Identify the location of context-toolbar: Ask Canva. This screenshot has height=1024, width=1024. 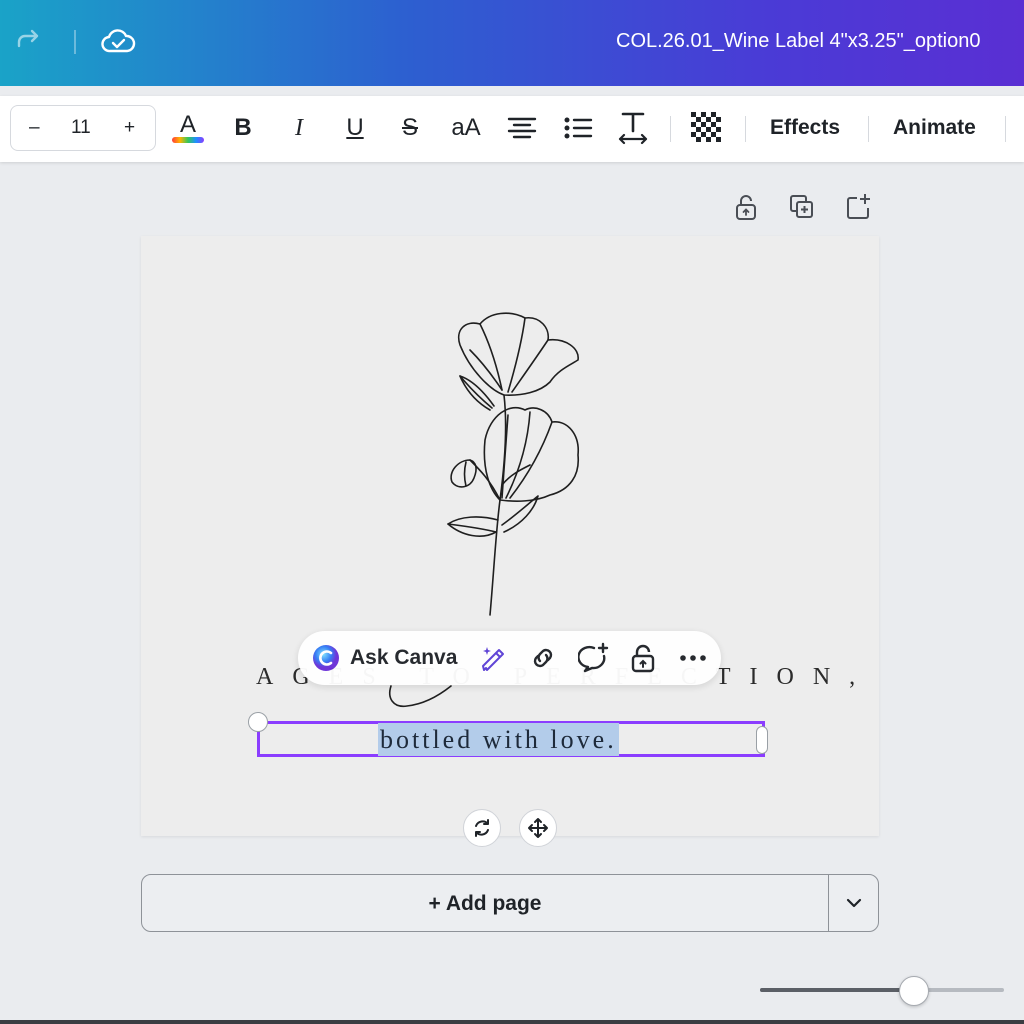
(509, 658).